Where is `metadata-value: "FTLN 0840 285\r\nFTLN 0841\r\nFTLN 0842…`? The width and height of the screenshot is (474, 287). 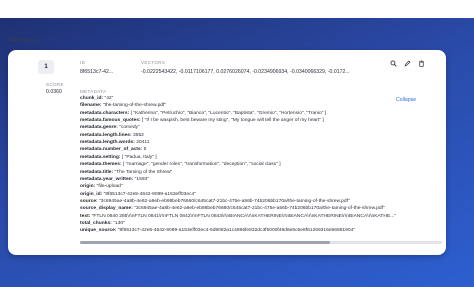
metadata-value: "FTLN 0840 285\r\nFTLN 0841\r\nFTLN 0842… is located at coordinates (244, 216).